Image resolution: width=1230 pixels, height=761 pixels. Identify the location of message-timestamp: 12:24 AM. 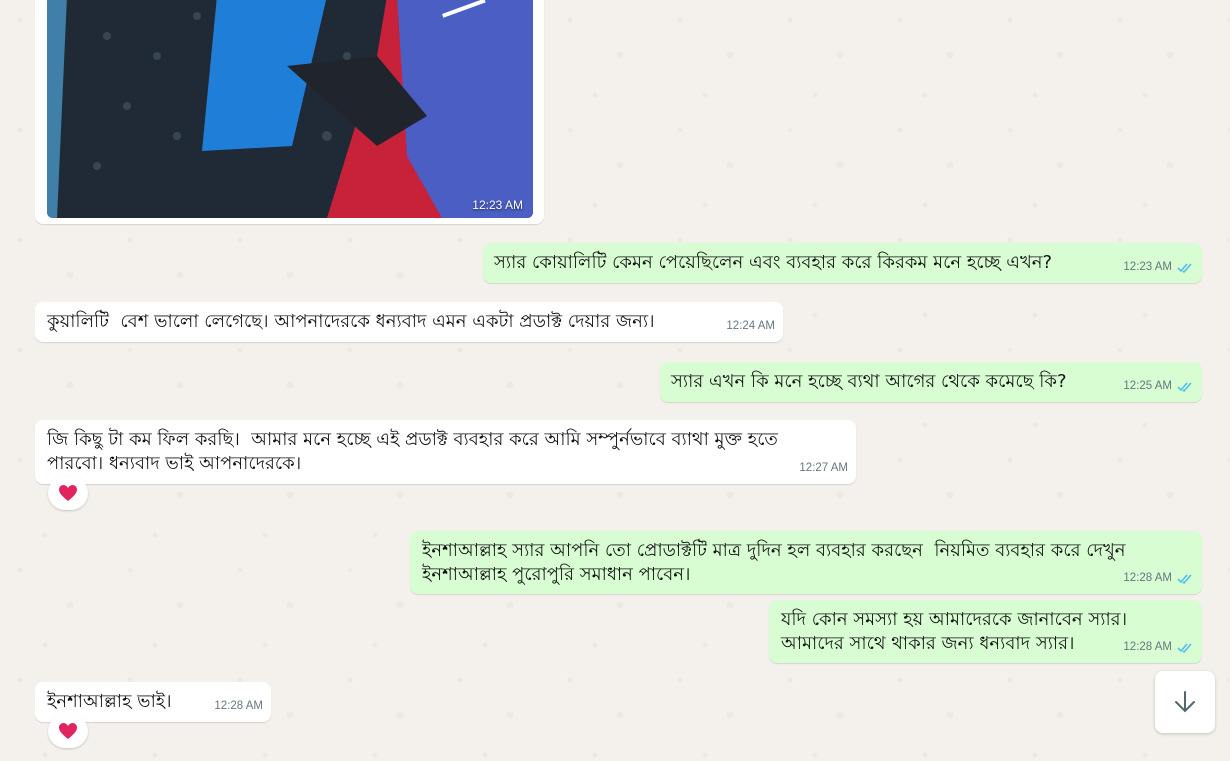
(750, 326).